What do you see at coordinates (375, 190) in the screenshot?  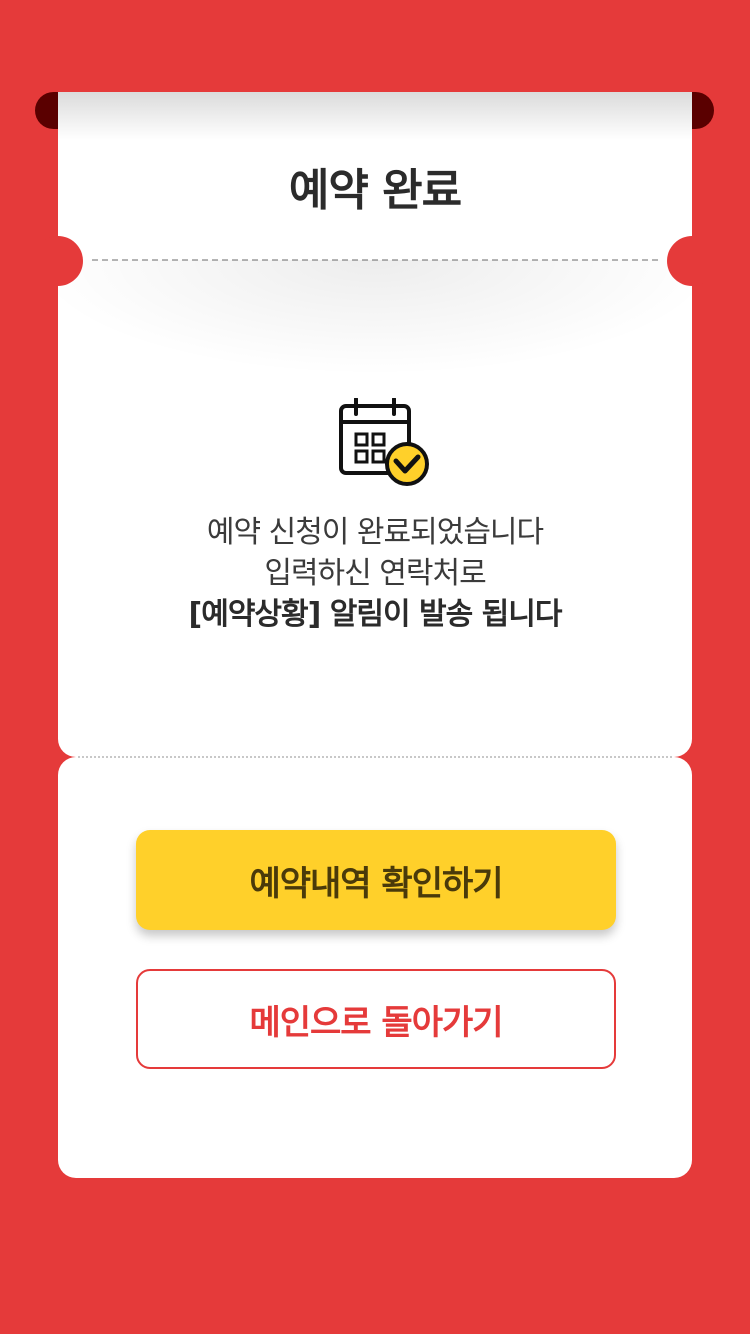 I see `page-title: 예약 완료` at bounding box center [375, 190].